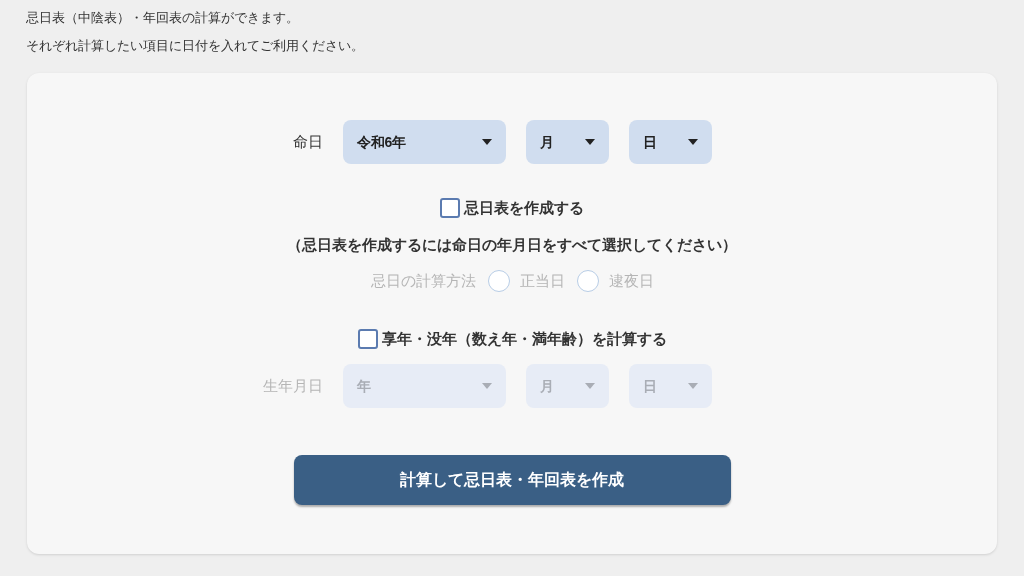 The image size is (1024, 576). What do you see at coordinates (567, 142) in the screenshot?
I see `dropdown: 月` at bounding box center [567, 142].